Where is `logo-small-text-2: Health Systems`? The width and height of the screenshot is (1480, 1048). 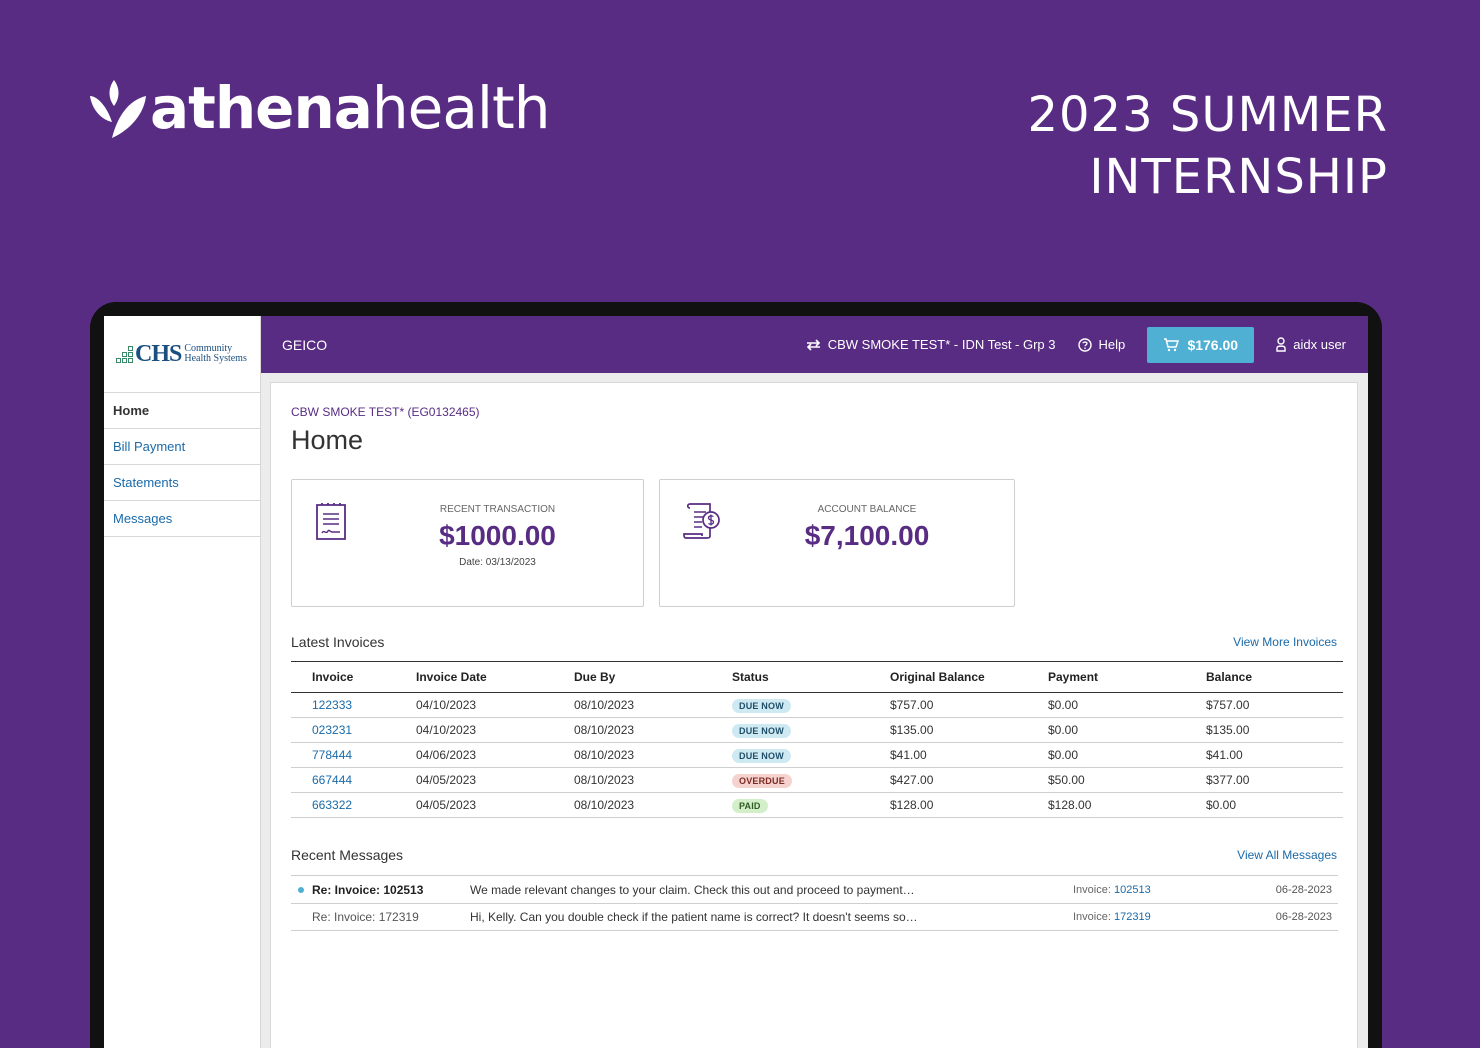
logo-small-text-2: Health Systems is located at coordinates (215, 358).